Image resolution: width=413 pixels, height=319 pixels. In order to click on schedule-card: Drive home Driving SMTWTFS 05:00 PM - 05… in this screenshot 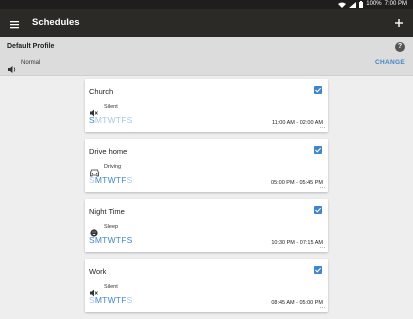, I will do `click(206, 165)`.